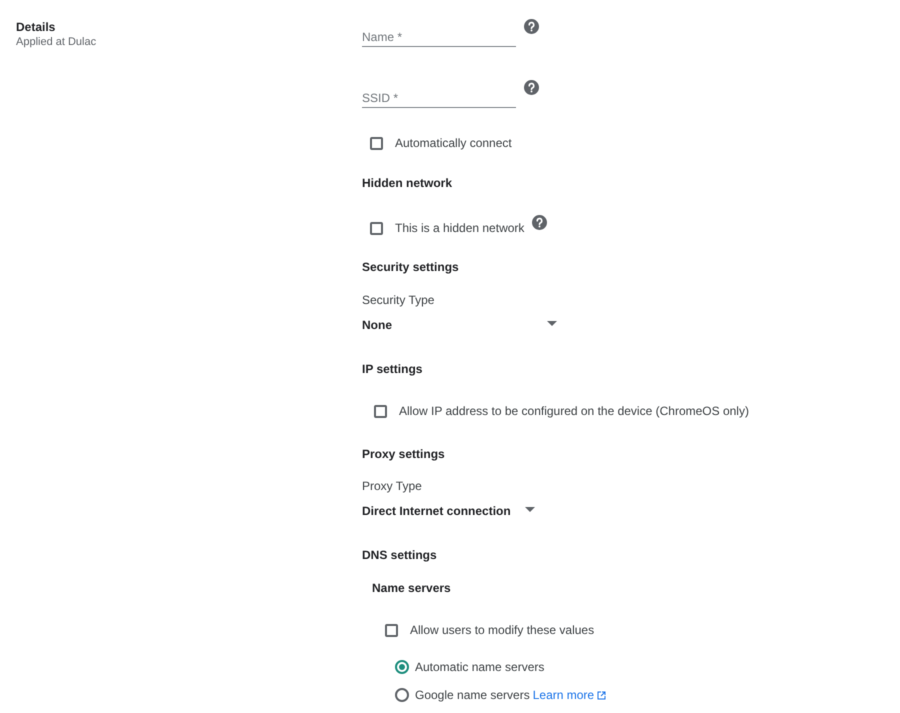 Image resolution: width=900 pixels, height=713 pixels. What do you see at coordinates (459, 325) in the screenshot?
I see `dropdown: None` at bounding box center [459, 325].